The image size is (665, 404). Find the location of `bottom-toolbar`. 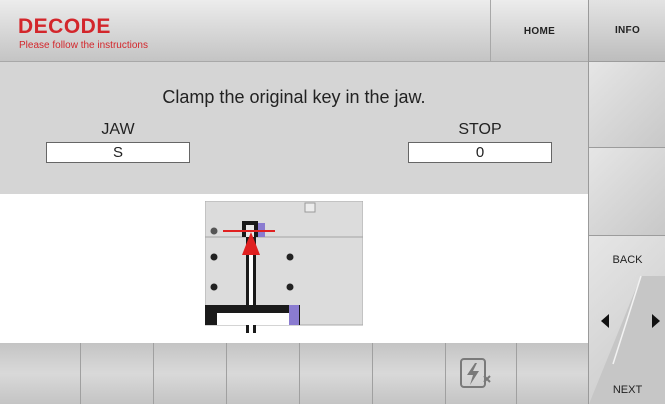

bottom-toolbar is located at coordinates (294, 373).